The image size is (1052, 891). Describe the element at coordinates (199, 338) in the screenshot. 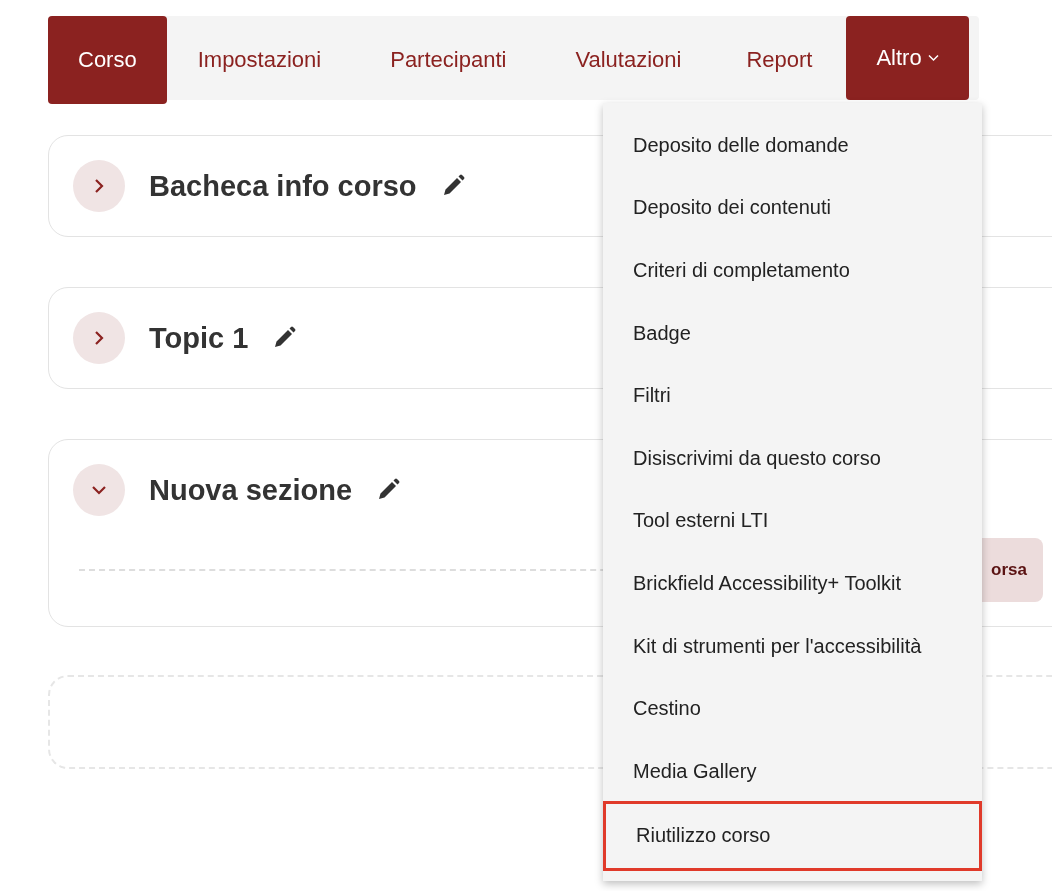

I see `section-title: Topic 1` at that location.